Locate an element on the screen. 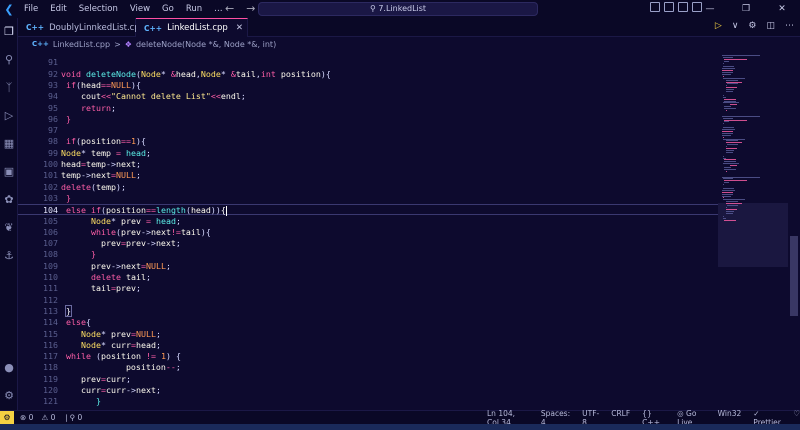 This screenshot has width=800, height=430. code-text: temp->next=NULL; is located at coordinates (101, 175).